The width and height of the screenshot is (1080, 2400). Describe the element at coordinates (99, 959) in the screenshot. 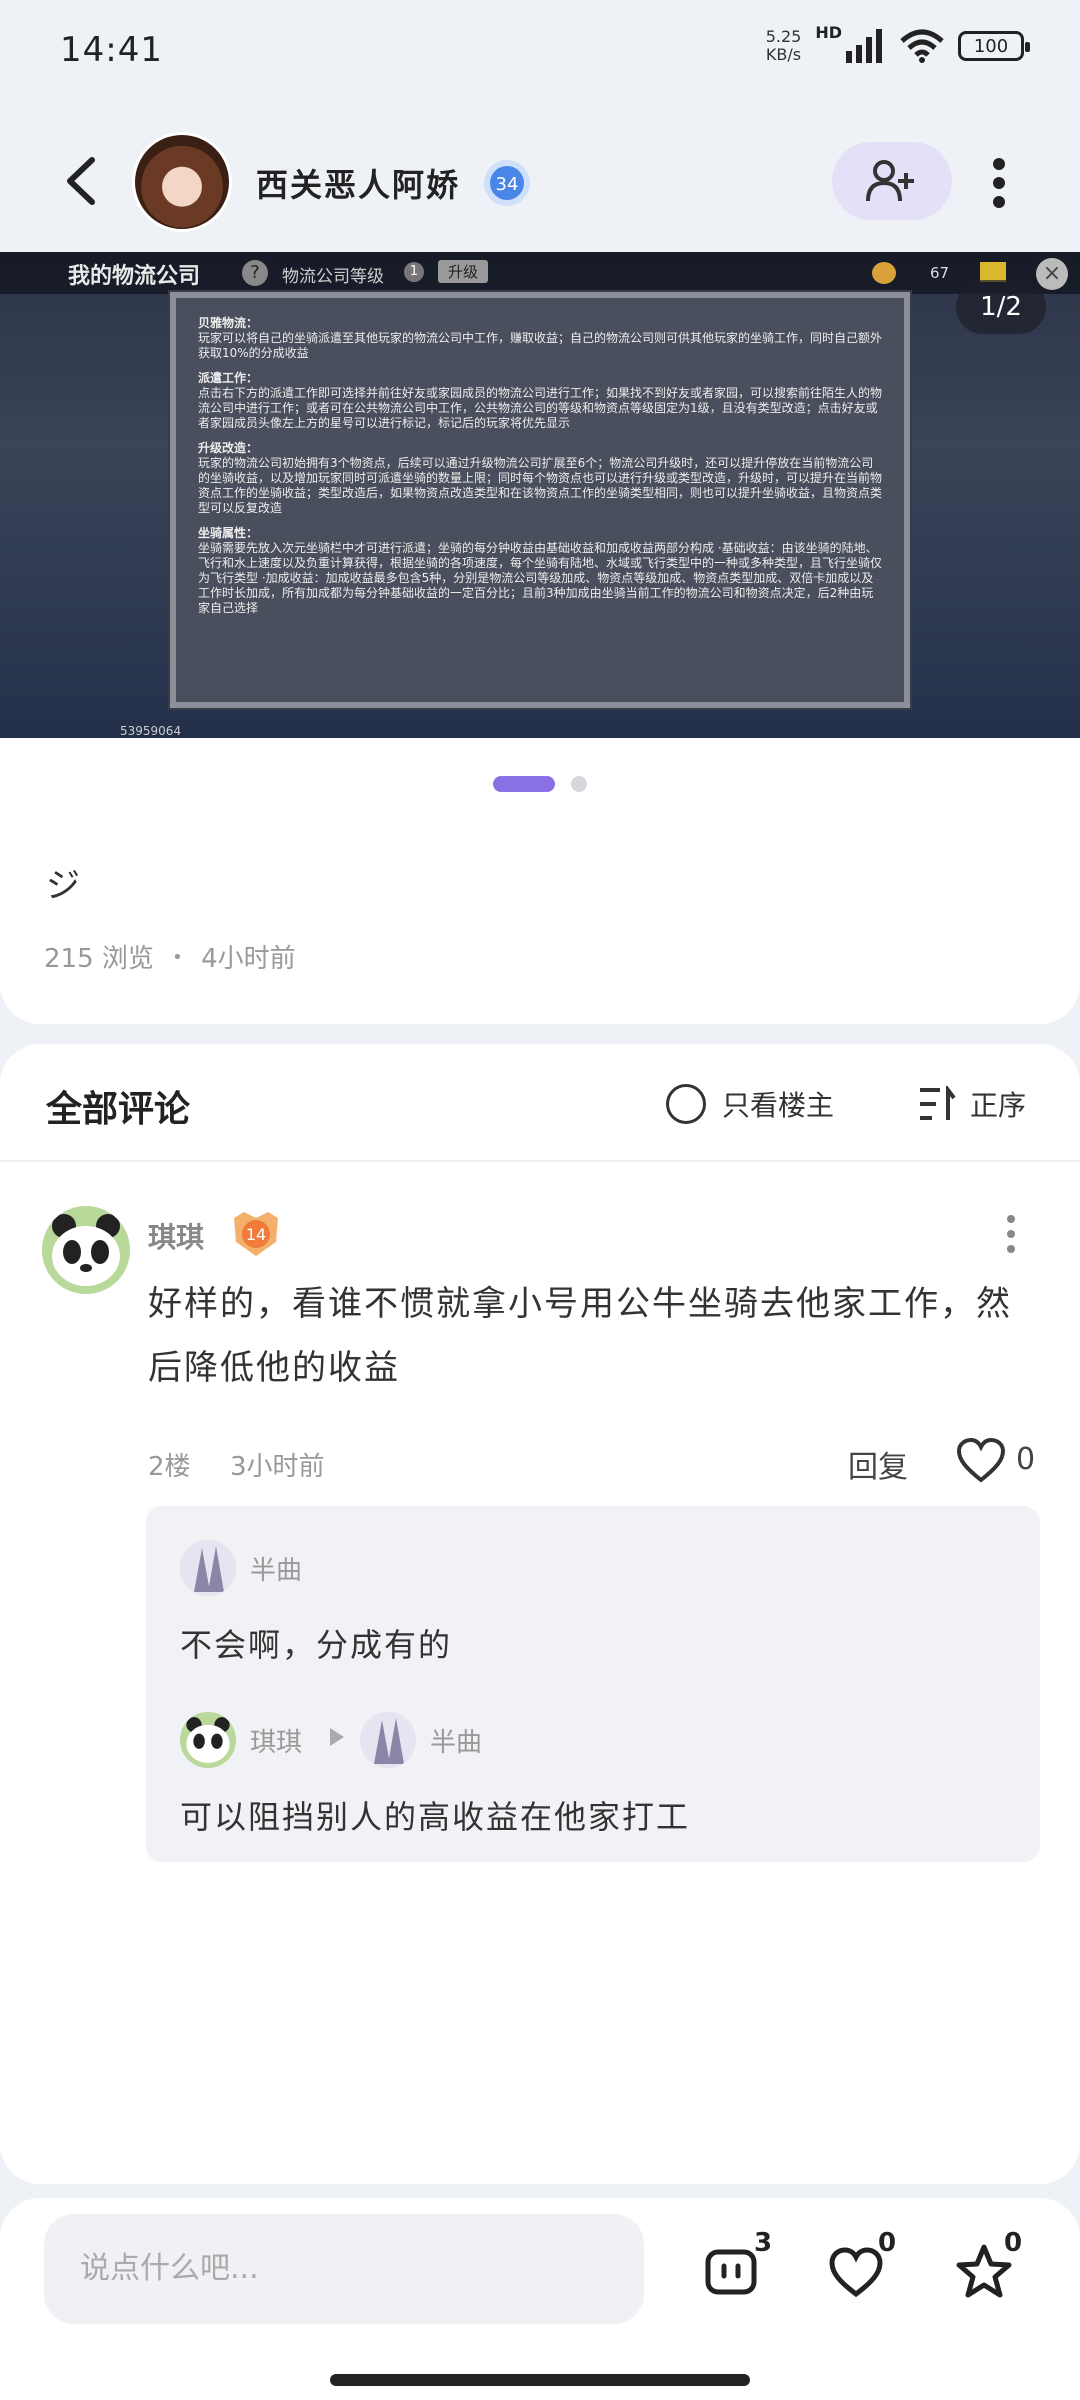

I see `view-count: 215 浏览` at that location.